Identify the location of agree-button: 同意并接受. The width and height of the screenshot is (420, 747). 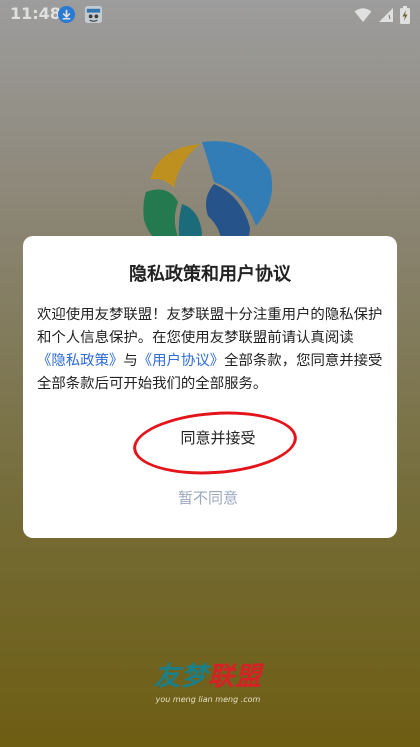
(218, 438).